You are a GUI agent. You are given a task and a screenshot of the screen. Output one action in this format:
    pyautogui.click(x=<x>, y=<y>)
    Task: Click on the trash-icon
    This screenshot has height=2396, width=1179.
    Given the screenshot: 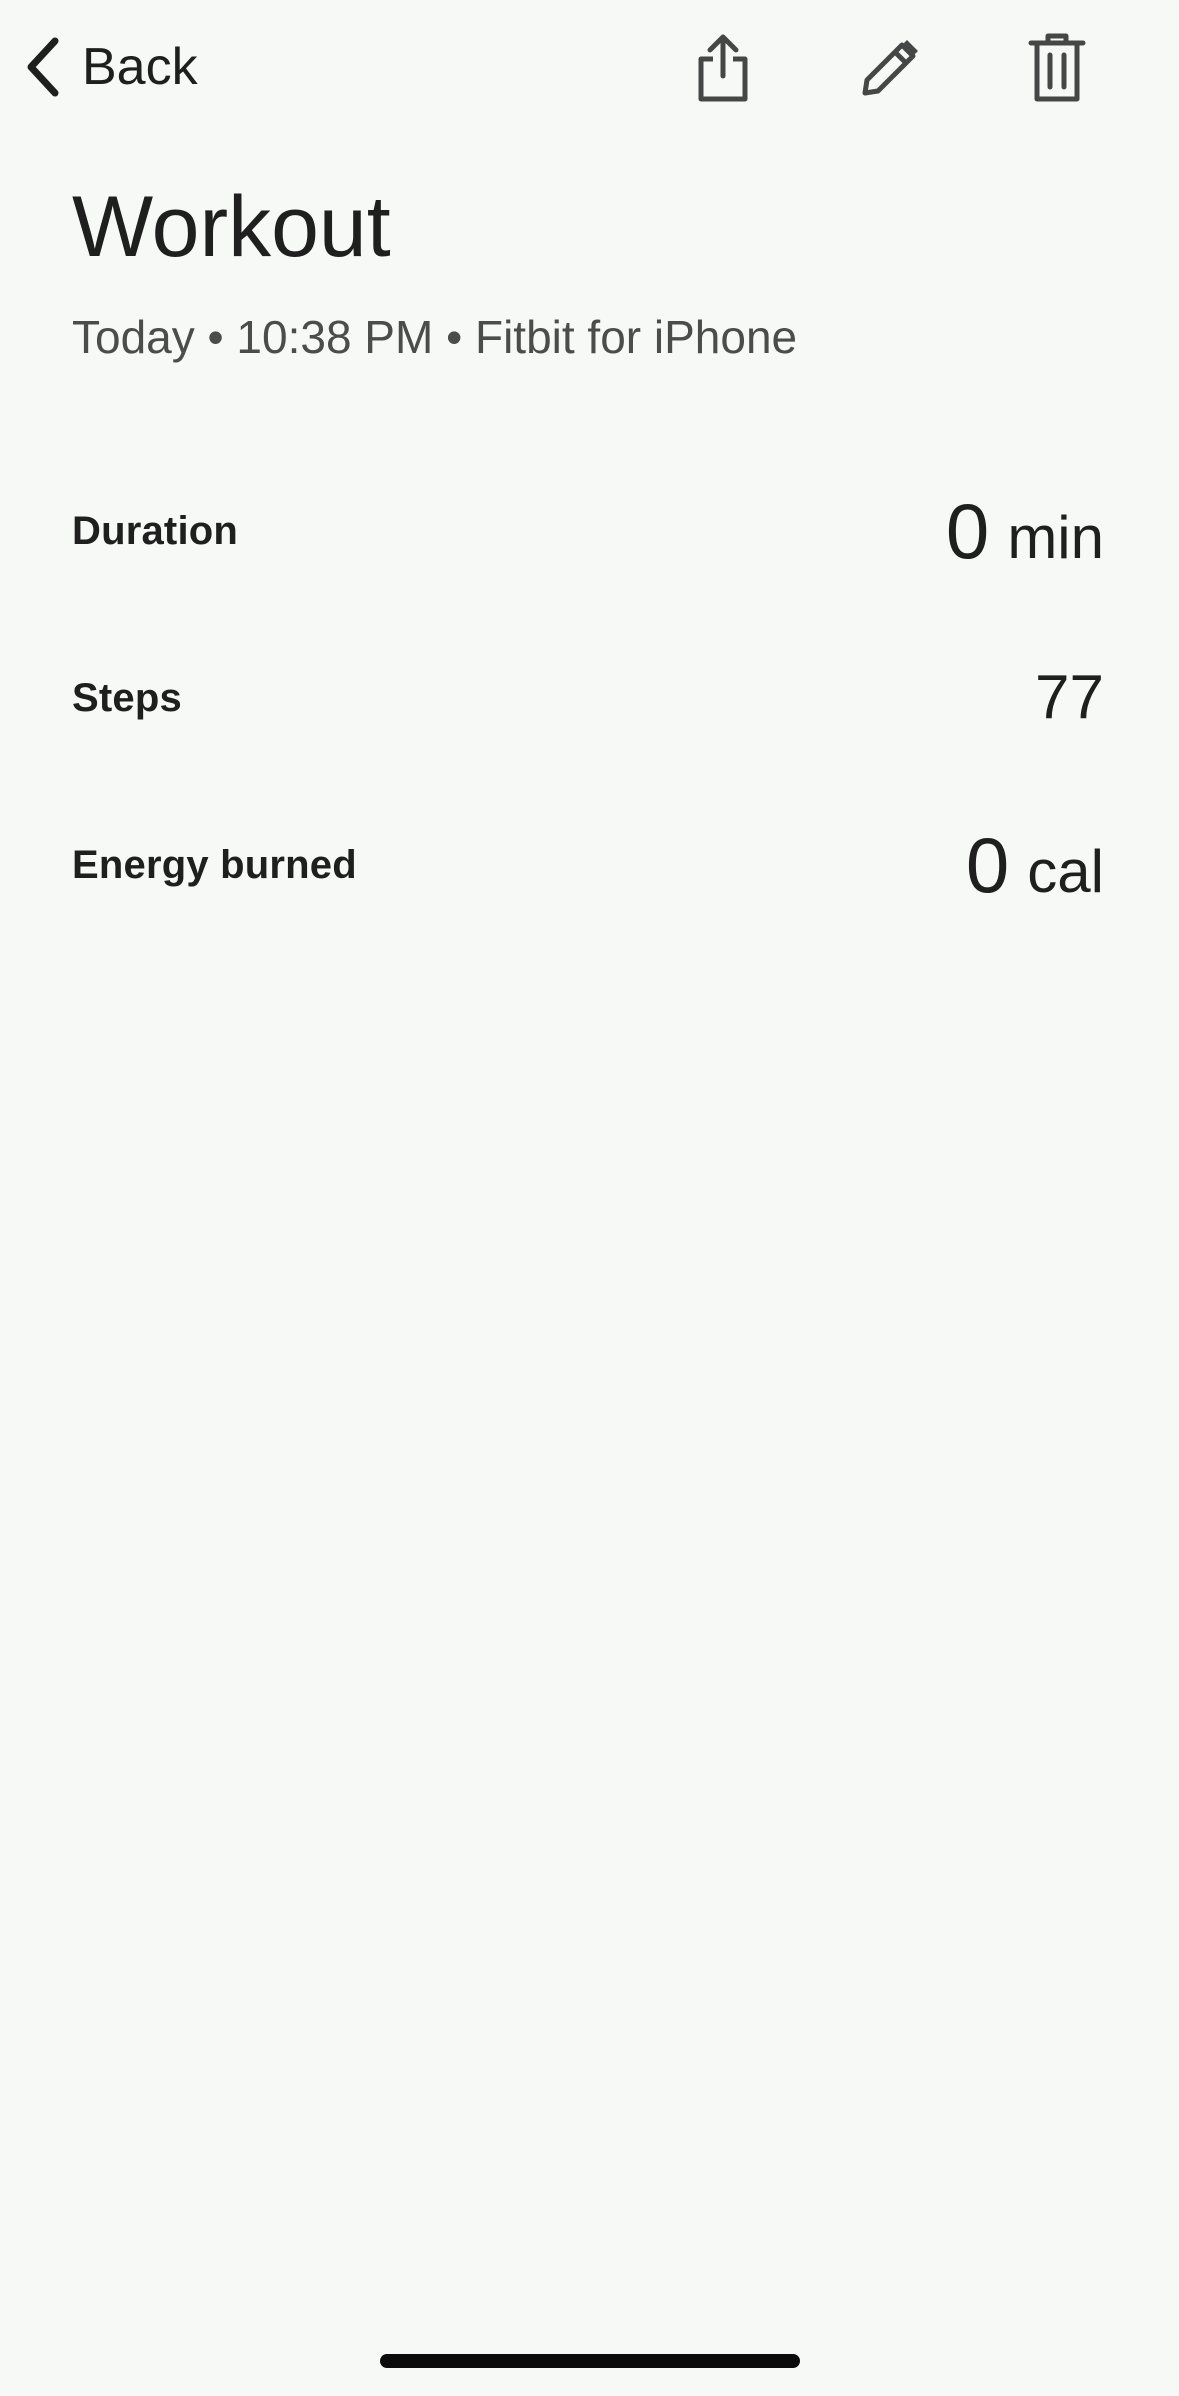 What is the action you would take?
    pyautogui.click(x=1057, y=67)
    